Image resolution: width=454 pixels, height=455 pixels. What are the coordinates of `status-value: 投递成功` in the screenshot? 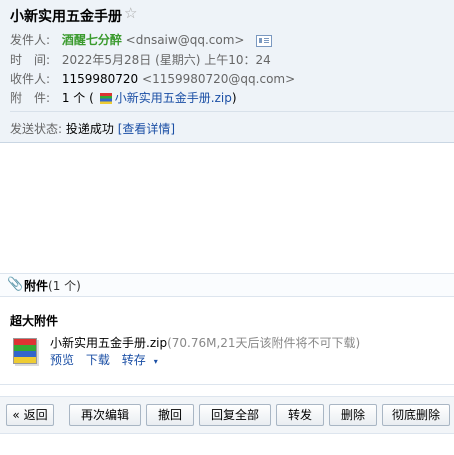 It's located at (89, 129).